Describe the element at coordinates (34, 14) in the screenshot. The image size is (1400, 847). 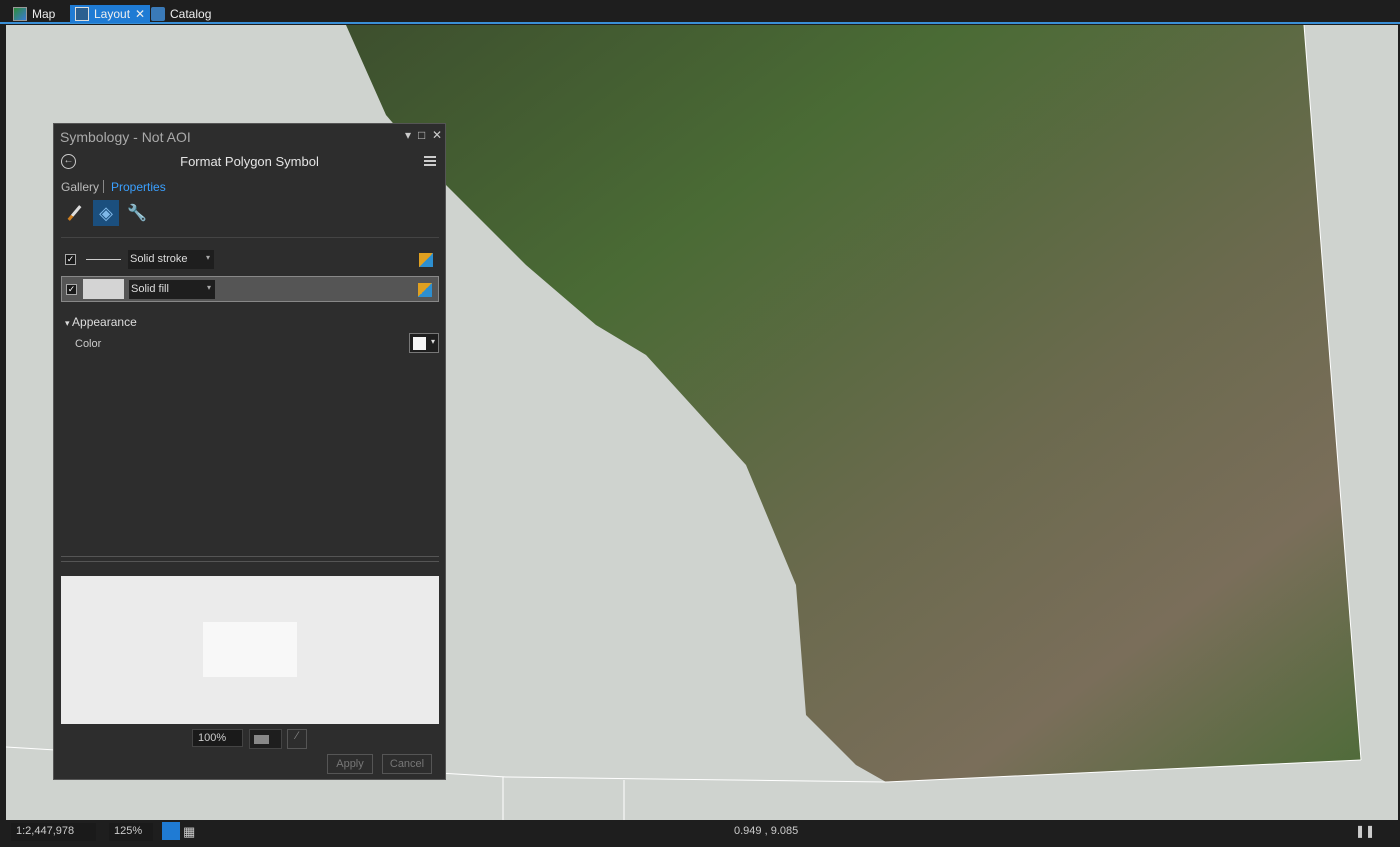
I see `tab-map: Map` at that location.